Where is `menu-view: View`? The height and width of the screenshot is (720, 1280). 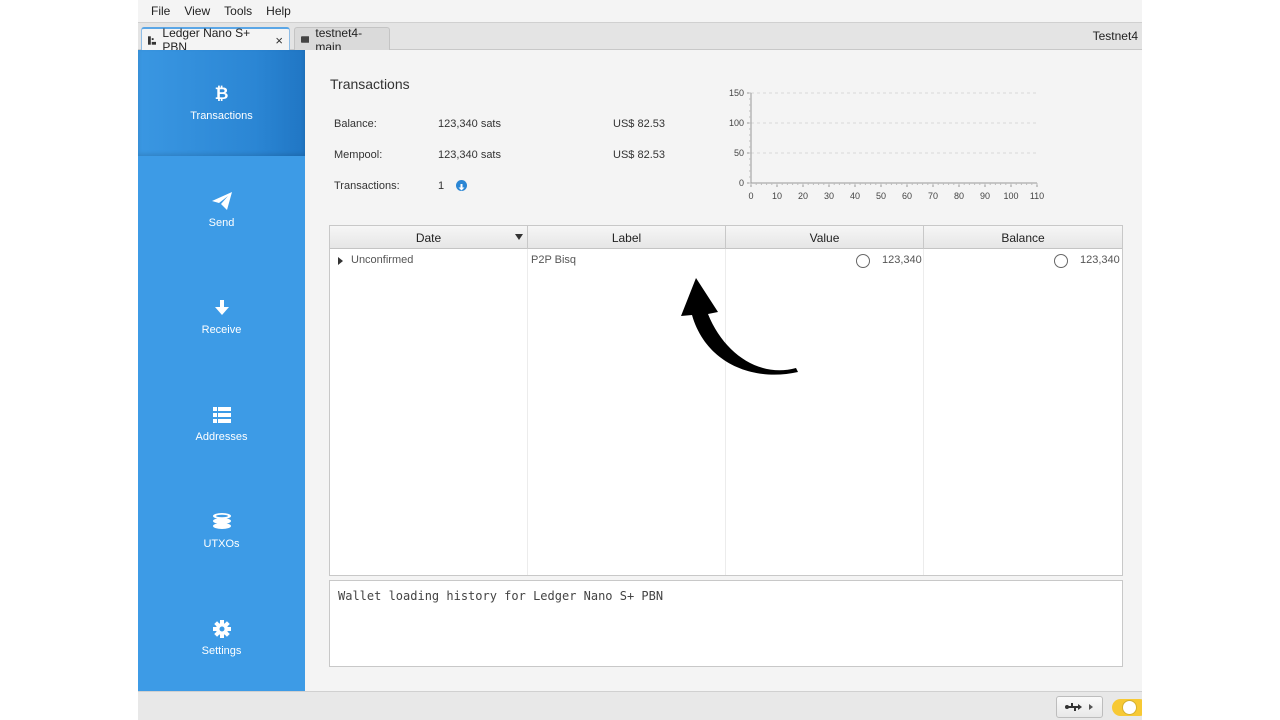 menu-view: View is located at coordinates (197, 11).